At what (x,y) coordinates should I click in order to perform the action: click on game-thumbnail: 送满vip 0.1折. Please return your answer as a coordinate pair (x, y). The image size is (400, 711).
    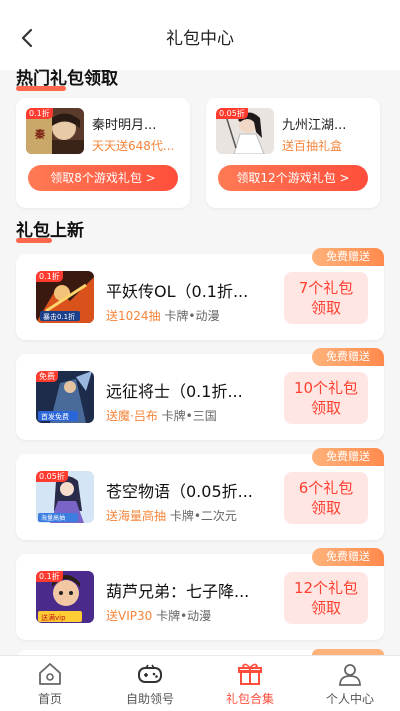
    Looking at the image, I should click on (65, 597).